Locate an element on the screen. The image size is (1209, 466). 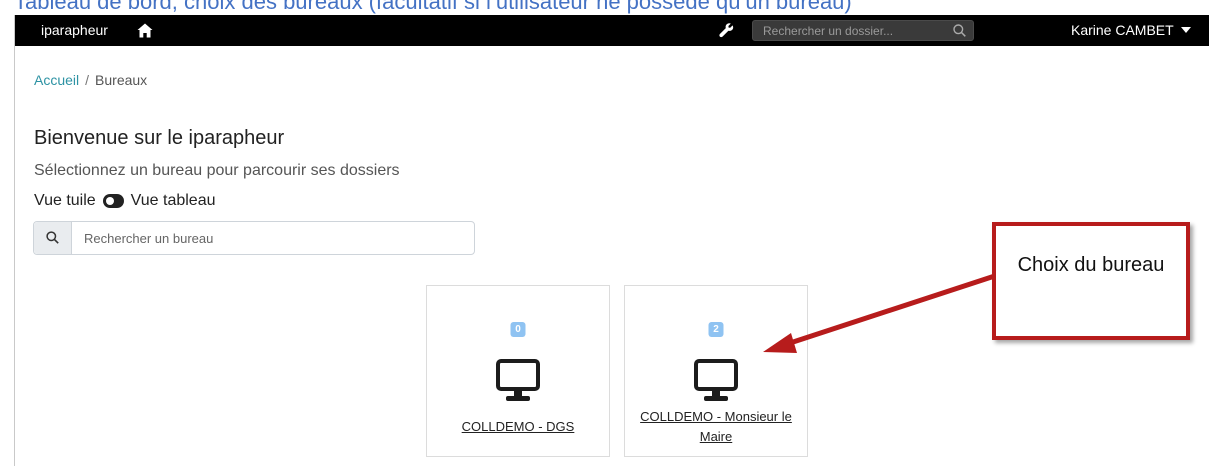
caret-down-icon is located at coordinates (1185, 30).